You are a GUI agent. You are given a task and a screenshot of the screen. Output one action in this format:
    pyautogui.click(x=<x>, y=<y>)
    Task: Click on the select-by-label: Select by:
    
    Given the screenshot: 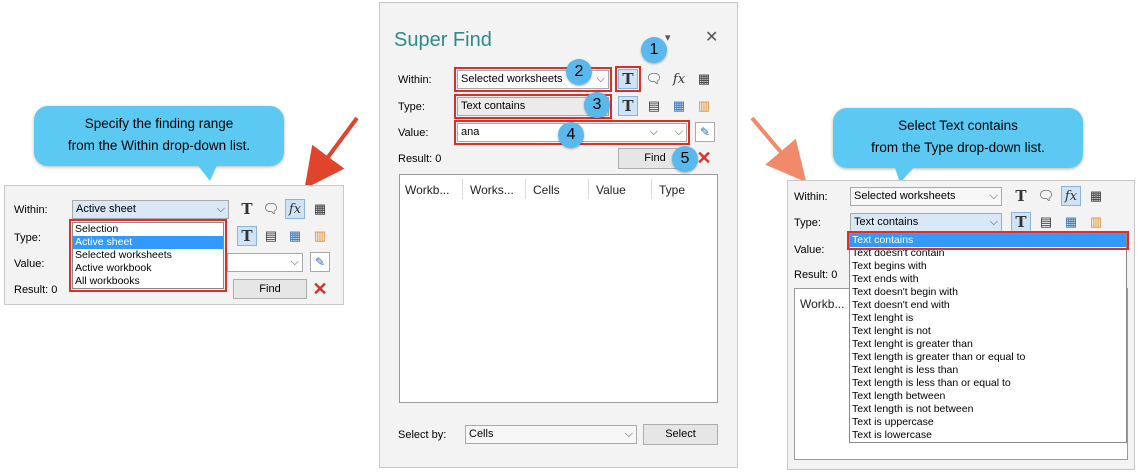 What is the action you would take?
    pyautogui.click(x=422, y=435)
    